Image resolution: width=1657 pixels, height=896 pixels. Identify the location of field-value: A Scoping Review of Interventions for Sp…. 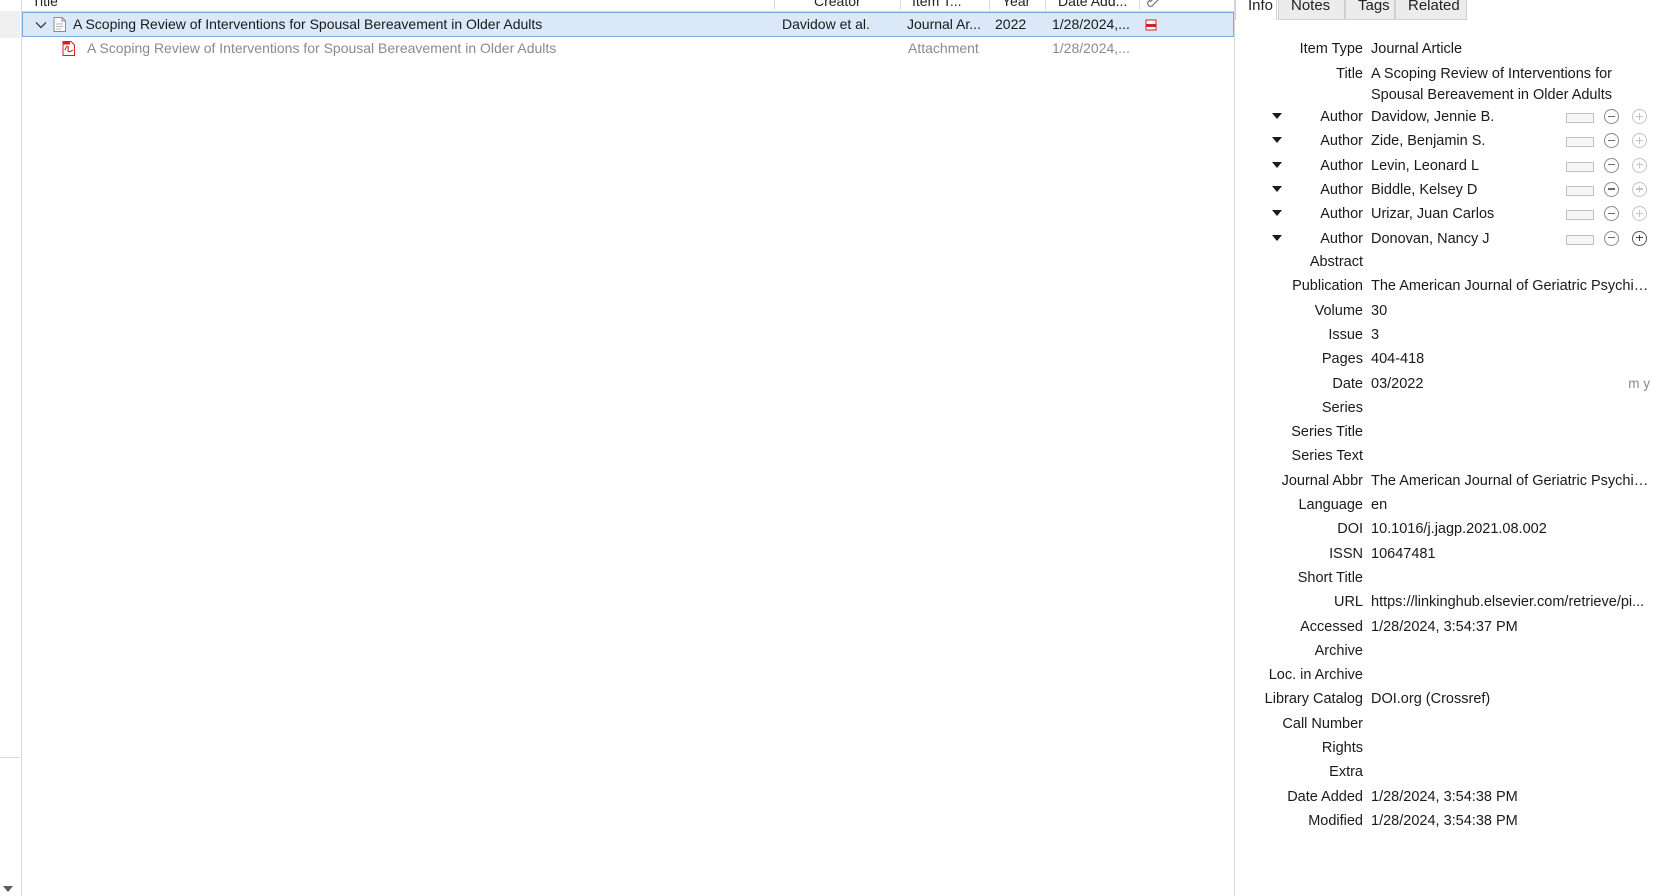
(1502, 84).